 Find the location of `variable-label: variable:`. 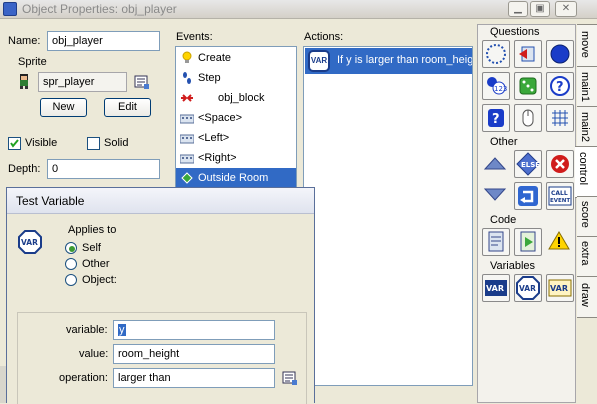

variable-label: variable: is located at coordinates (87, 330).